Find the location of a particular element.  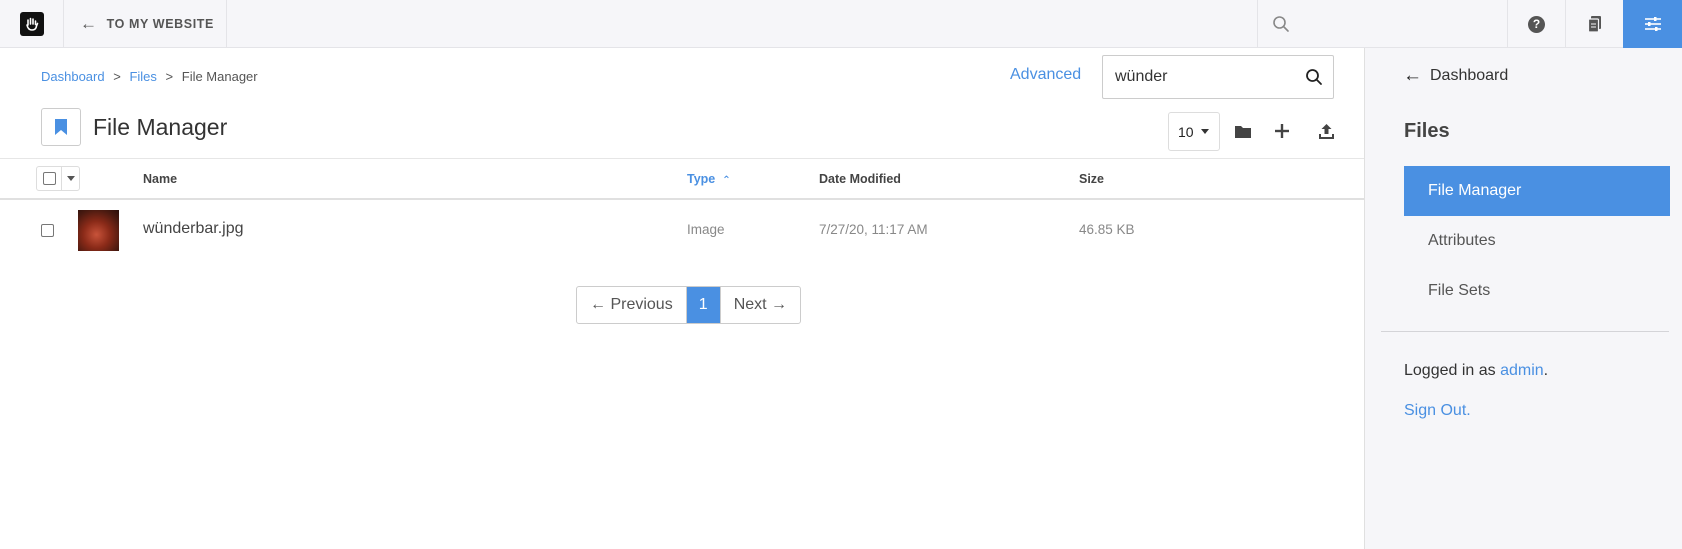

logo-button is located at coordinates (32, 24).